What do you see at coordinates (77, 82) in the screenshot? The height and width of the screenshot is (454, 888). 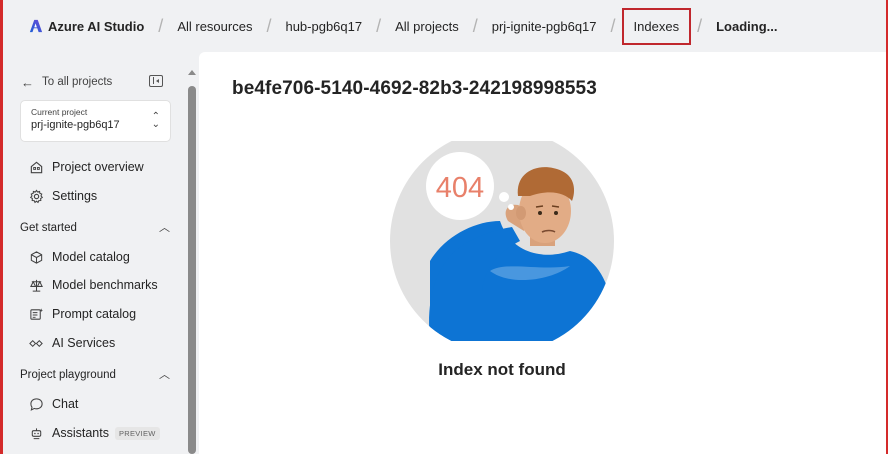 I see `back-label: To all projects` at bounding box center [77, 82].